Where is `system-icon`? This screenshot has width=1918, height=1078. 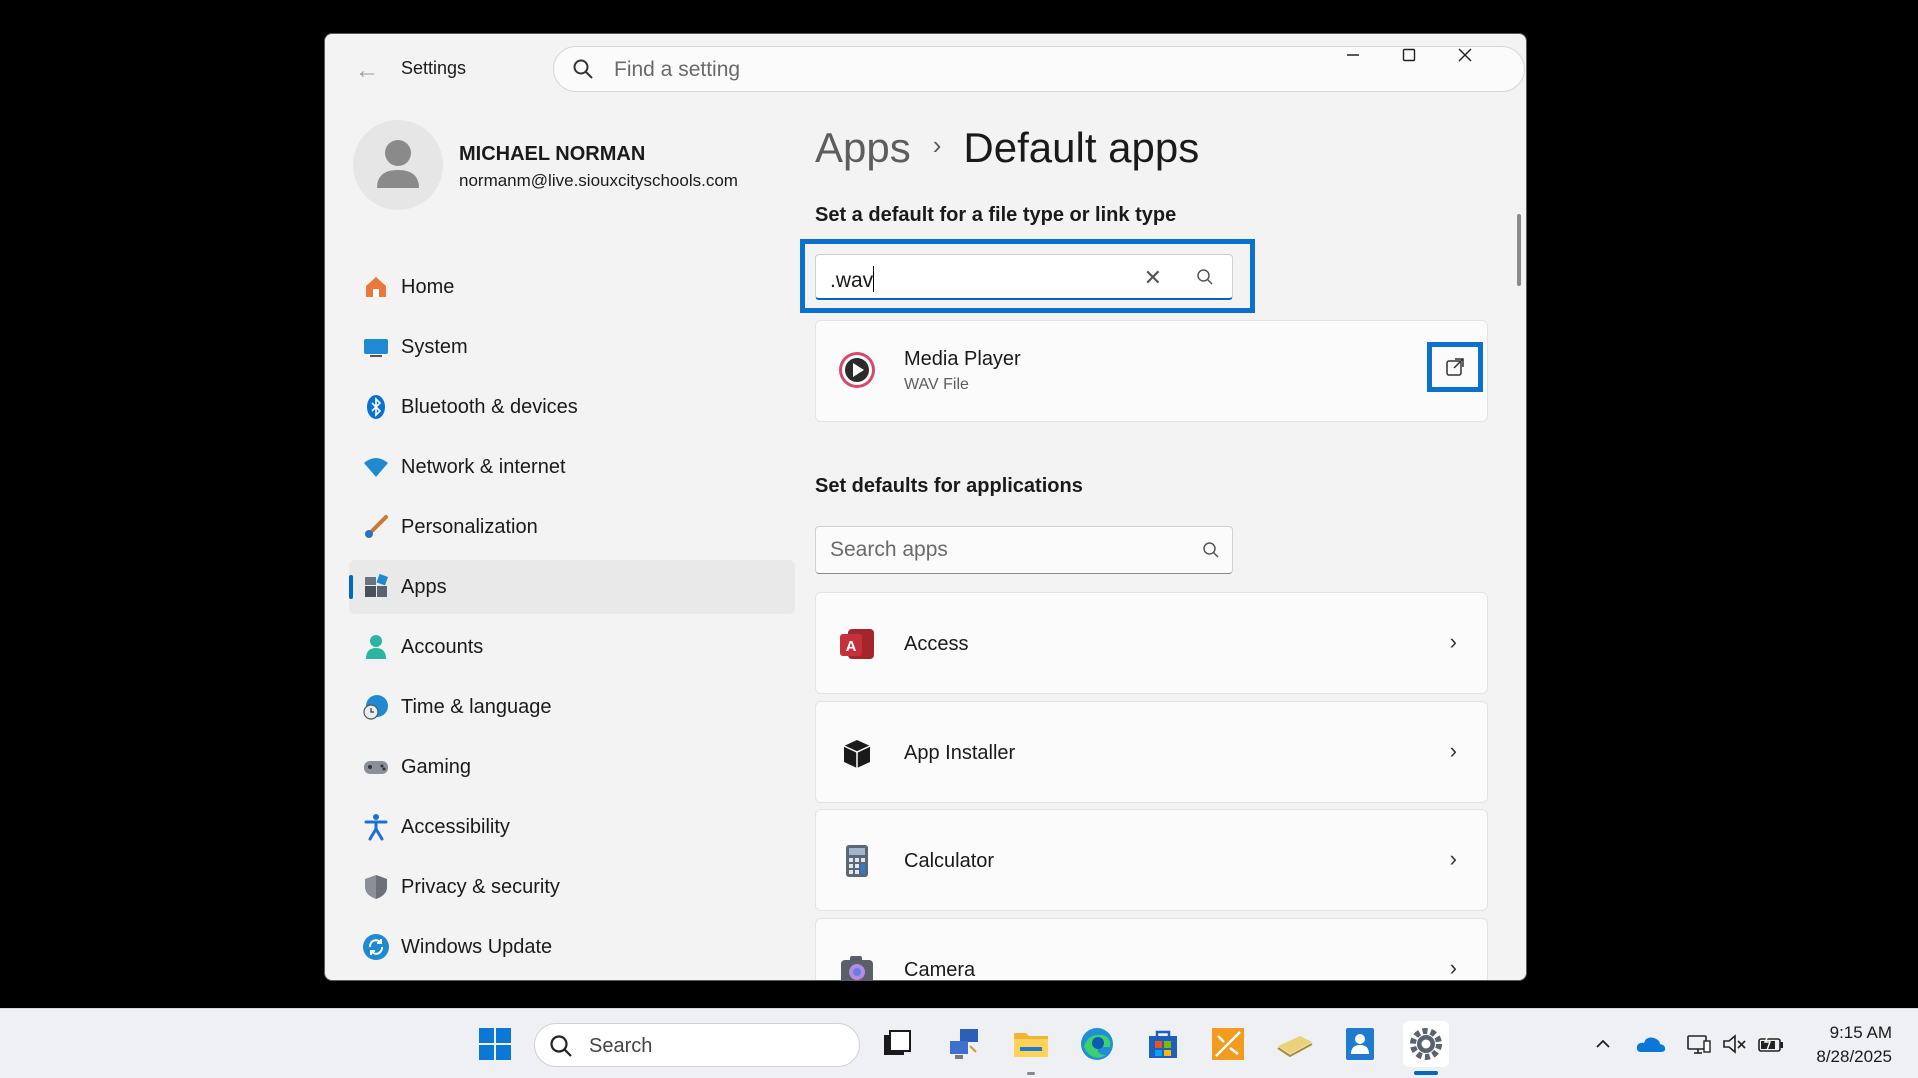 system-icon is located at coordinates (376, 347).